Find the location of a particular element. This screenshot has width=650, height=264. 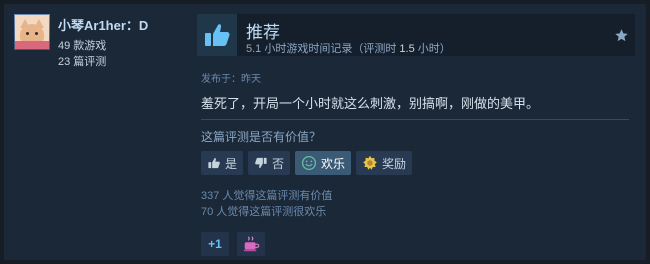

vote-buttons: 是 否 欢乐 奖励 is located at coordinates (307, 163).